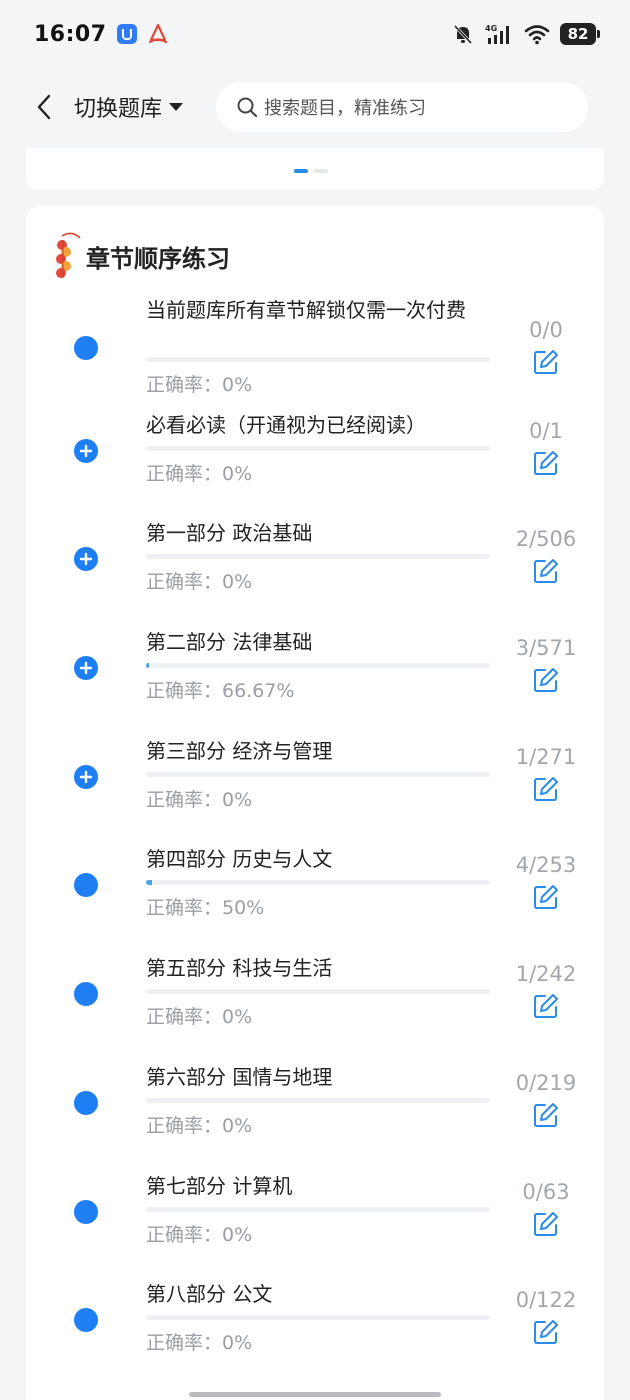  Describe the element at coordinates (315, 1214) in the screenshot. I see `chapter-item: 第七部分 计算机 正确率：0% 0/63` at that location.